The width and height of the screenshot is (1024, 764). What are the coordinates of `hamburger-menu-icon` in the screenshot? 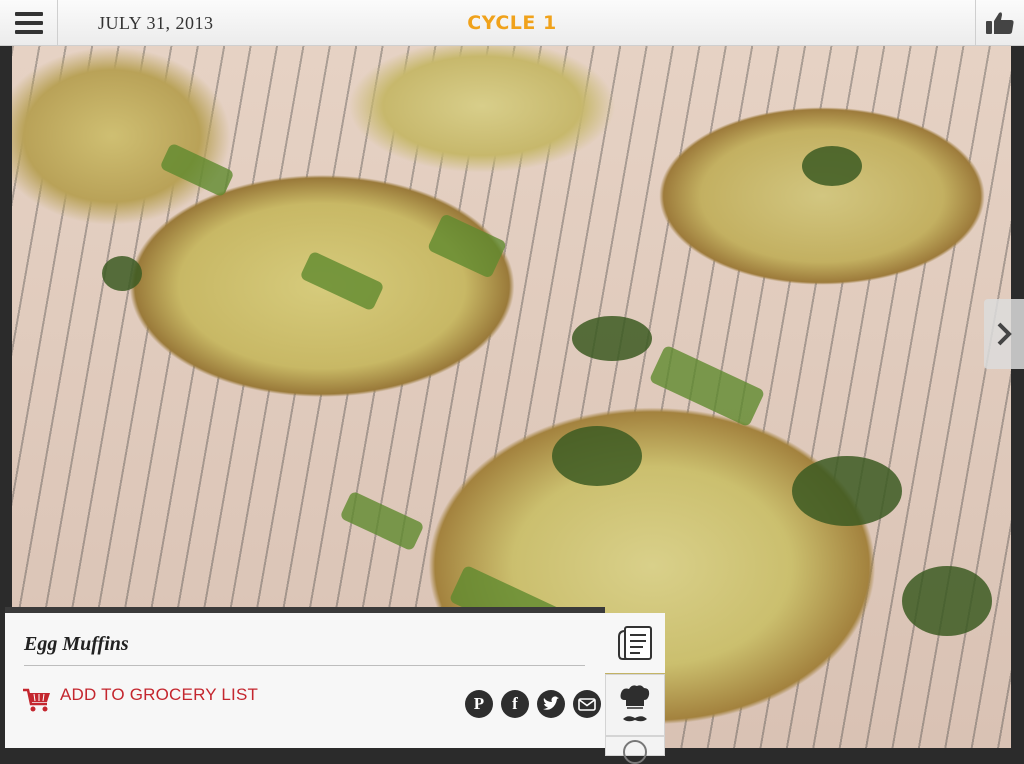 It's located at (28, 23).